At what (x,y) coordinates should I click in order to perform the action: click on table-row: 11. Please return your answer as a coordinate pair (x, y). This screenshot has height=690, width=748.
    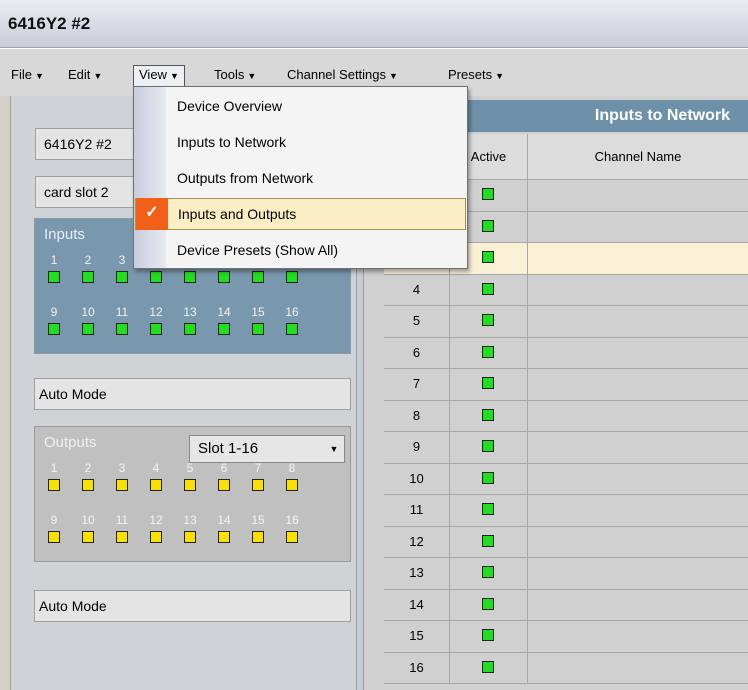
    Looking at the image, I should click on (566, 511).